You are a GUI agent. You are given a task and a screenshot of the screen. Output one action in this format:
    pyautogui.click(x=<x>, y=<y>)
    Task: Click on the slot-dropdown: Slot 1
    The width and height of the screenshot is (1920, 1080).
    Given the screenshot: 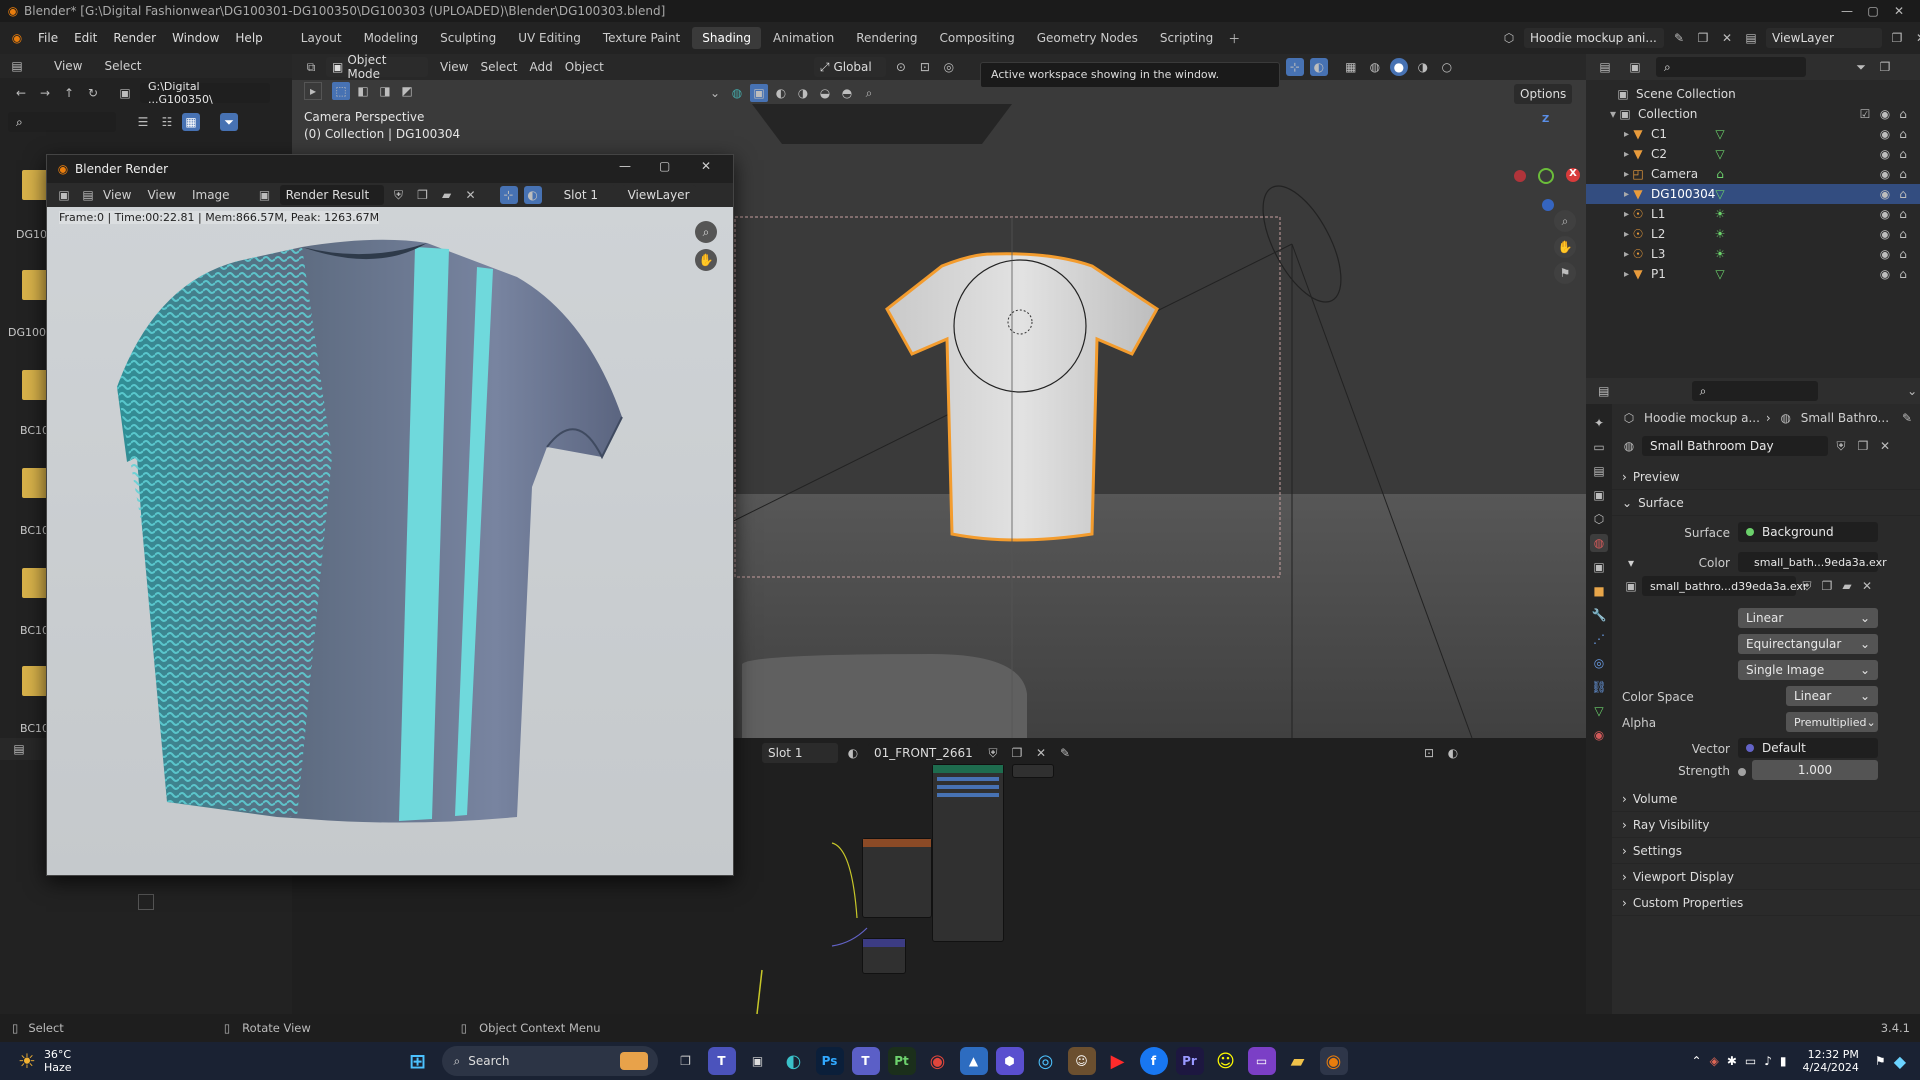 What is the action you would take?
    pyautogui.click(x=586, y=195)
    